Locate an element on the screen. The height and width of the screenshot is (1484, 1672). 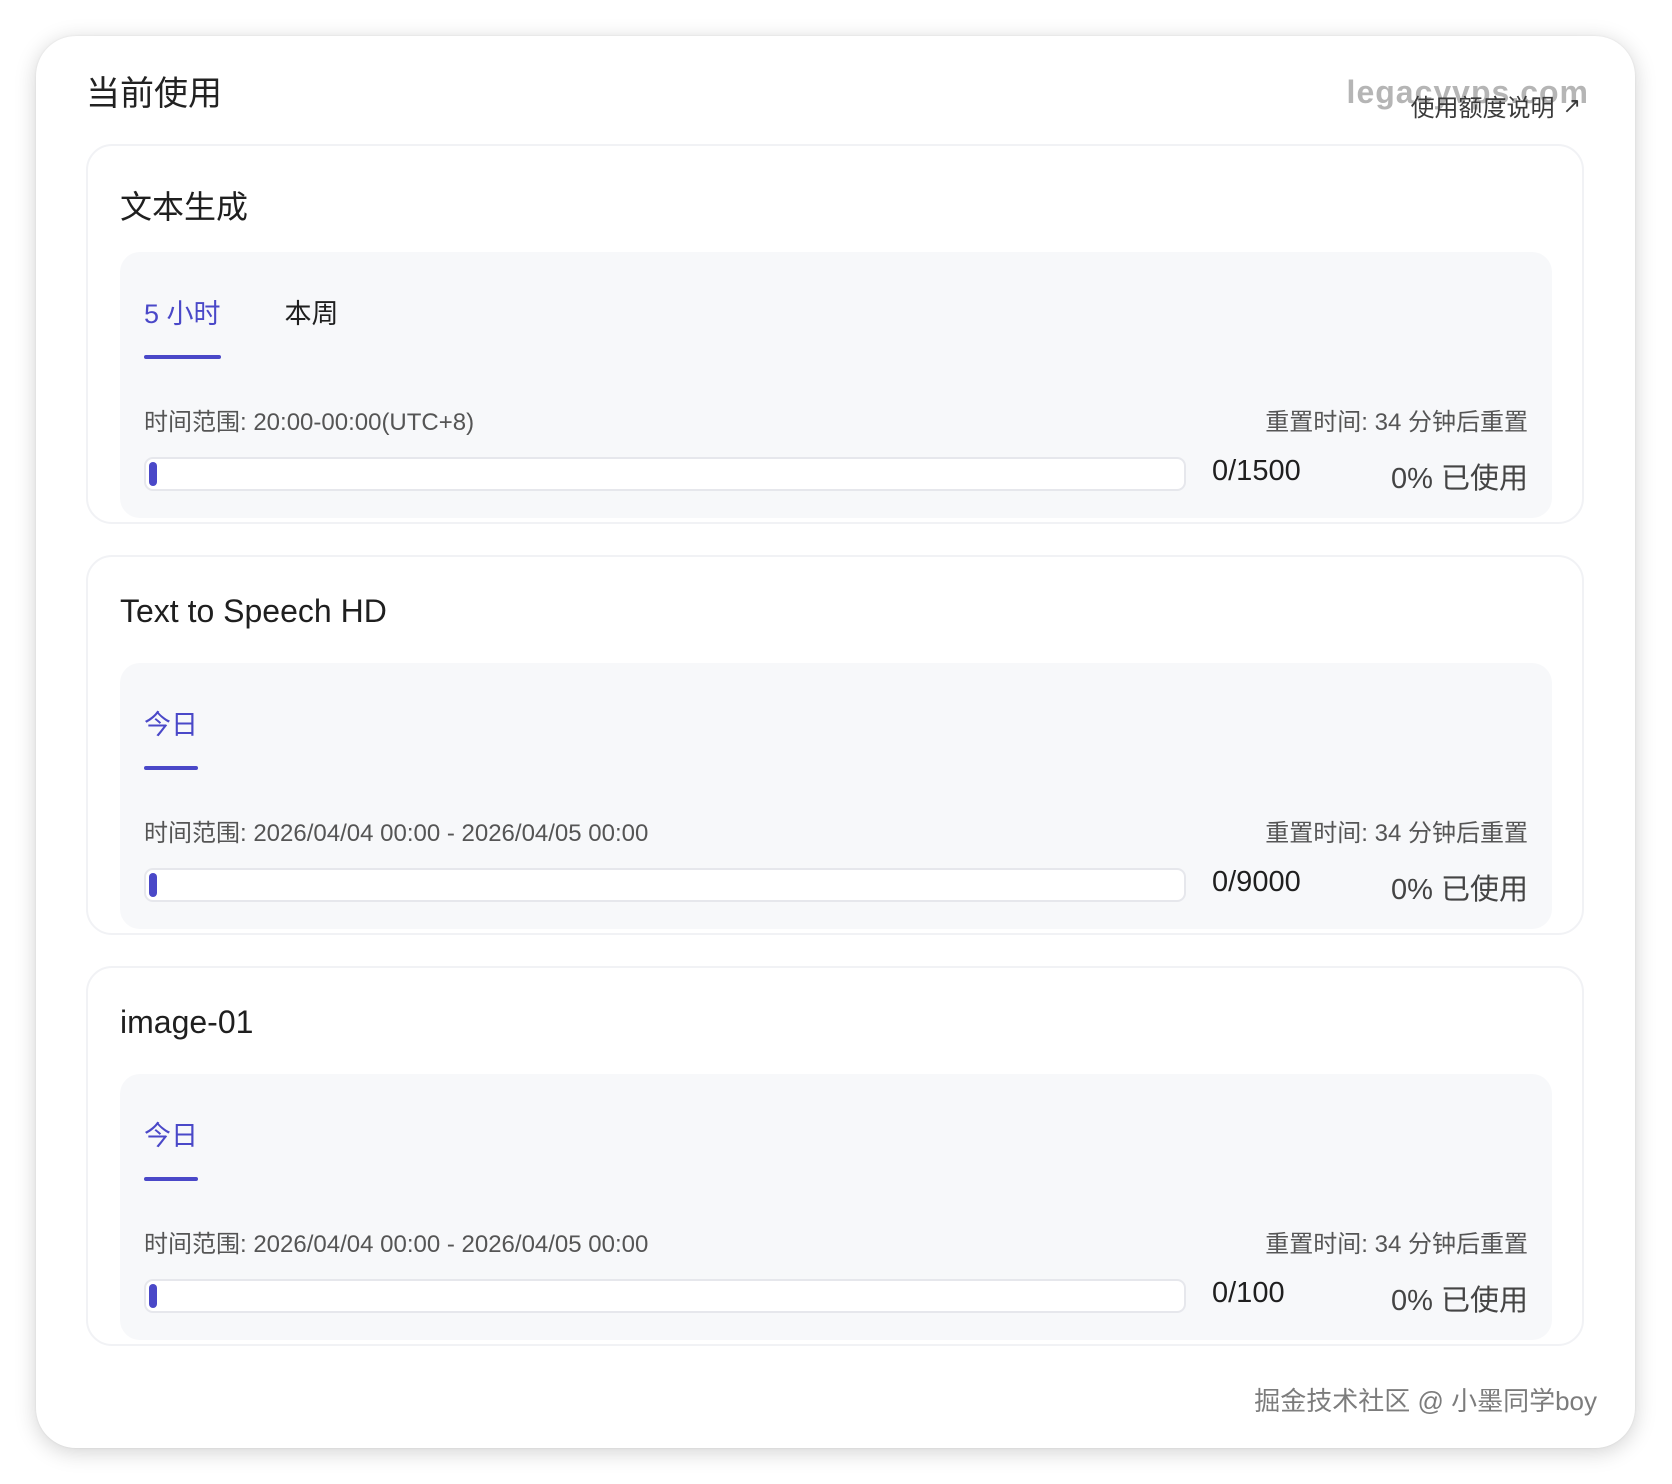
tab-5-hours: 5 小时 is located at coordinates (182, 325).